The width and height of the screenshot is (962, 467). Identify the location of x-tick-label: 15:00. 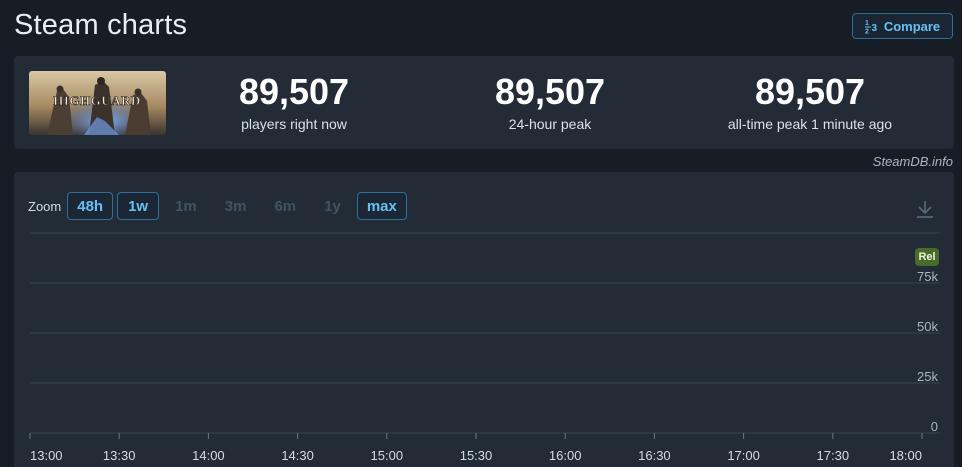
(387, 455).